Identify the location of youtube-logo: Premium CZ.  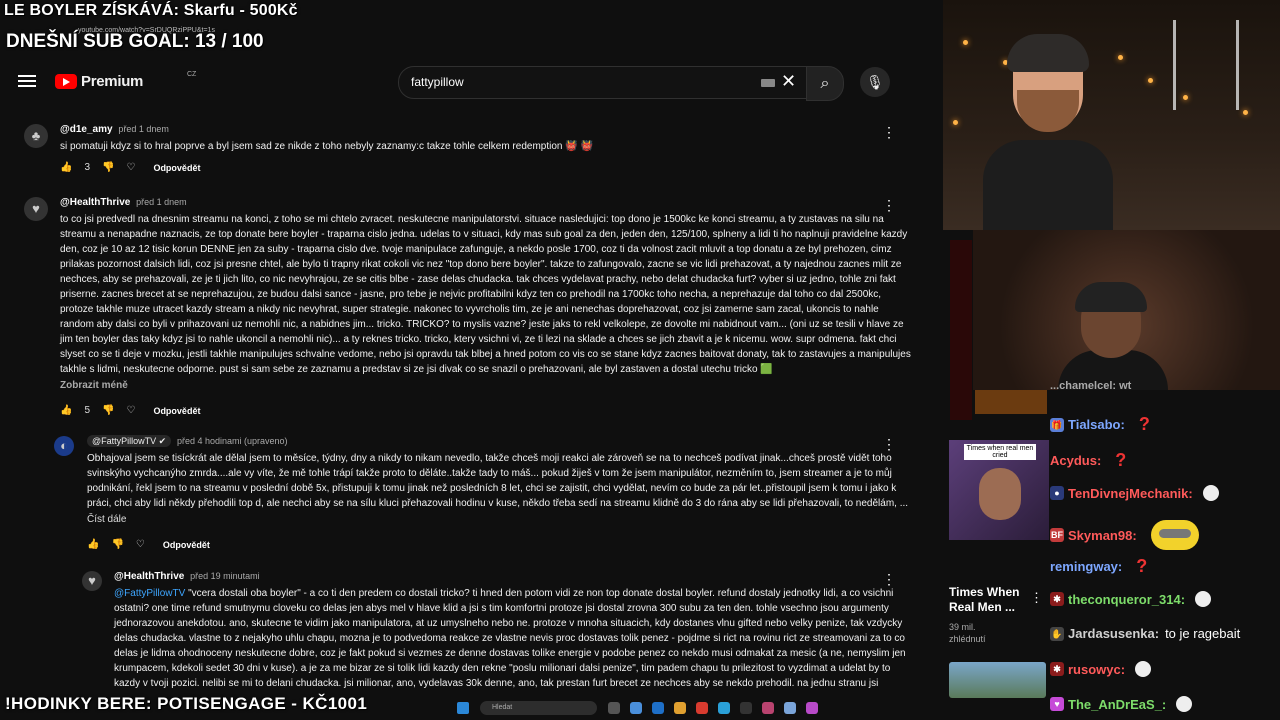
(125, 80).